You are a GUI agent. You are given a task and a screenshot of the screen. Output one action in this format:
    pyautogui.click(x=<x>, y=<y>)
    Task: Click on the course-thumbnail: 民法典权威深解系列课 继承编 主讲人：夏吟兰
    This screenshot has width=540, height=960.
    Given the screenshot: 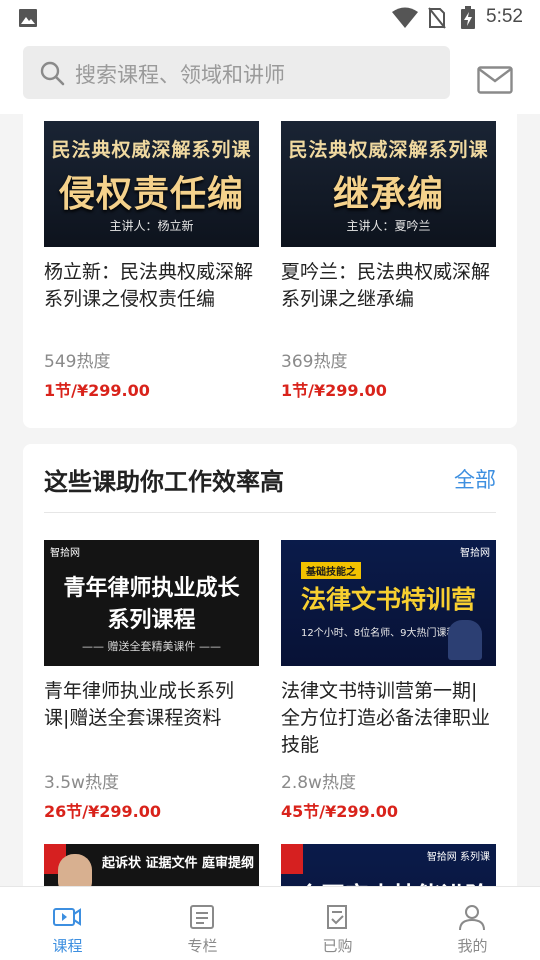 What is the action you would take?
    pyautogui.click(x=388, y=184)
    